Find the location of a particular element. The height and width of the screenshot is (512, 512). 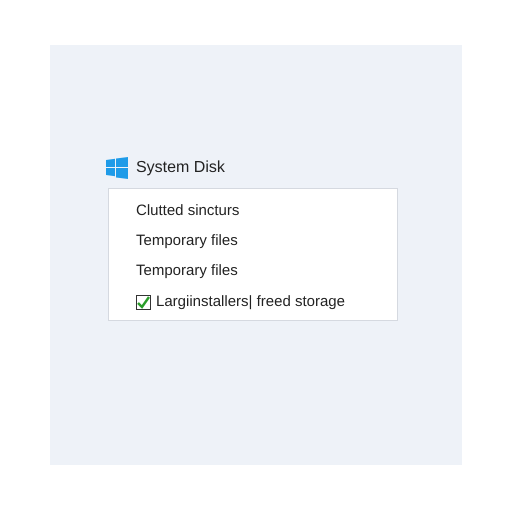

check-icon is located at coordinates (143, 302).